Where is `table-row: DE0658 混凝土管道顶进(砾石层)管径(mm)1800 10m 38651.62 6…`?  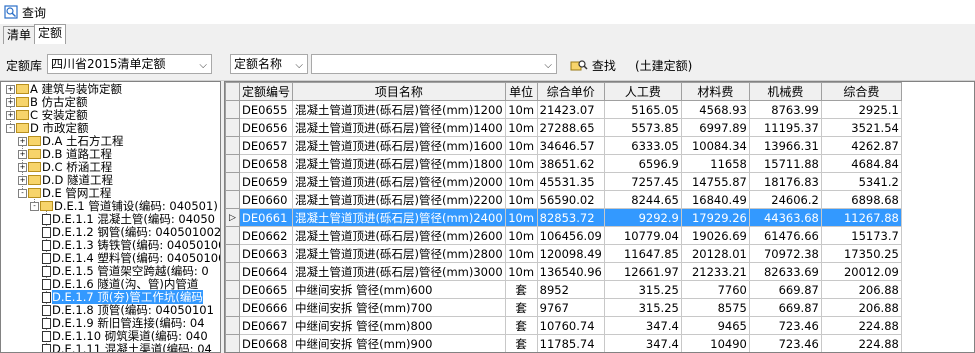 table-row: DE0658 混凝土管道顶进(砾石层)管径(mm)1800 10m 38651.62 6… is located at coordinates (563, 163).